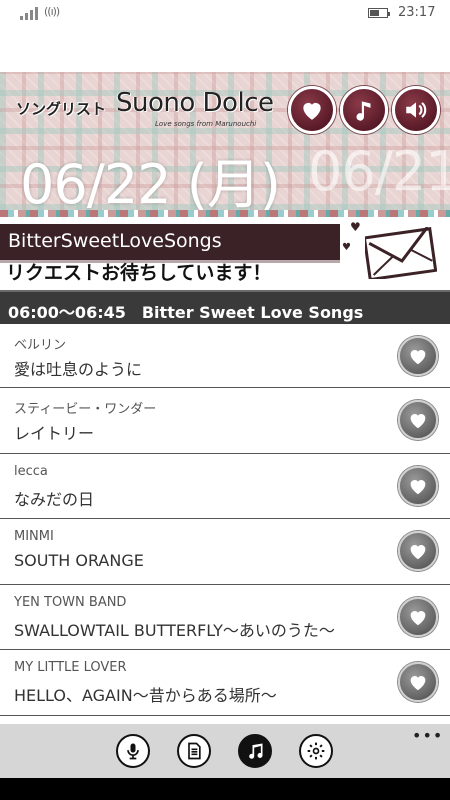 This screenshot has width=450, height=800. I want to click on status-bar: ((ı)) 23:17, so click(225, 15).